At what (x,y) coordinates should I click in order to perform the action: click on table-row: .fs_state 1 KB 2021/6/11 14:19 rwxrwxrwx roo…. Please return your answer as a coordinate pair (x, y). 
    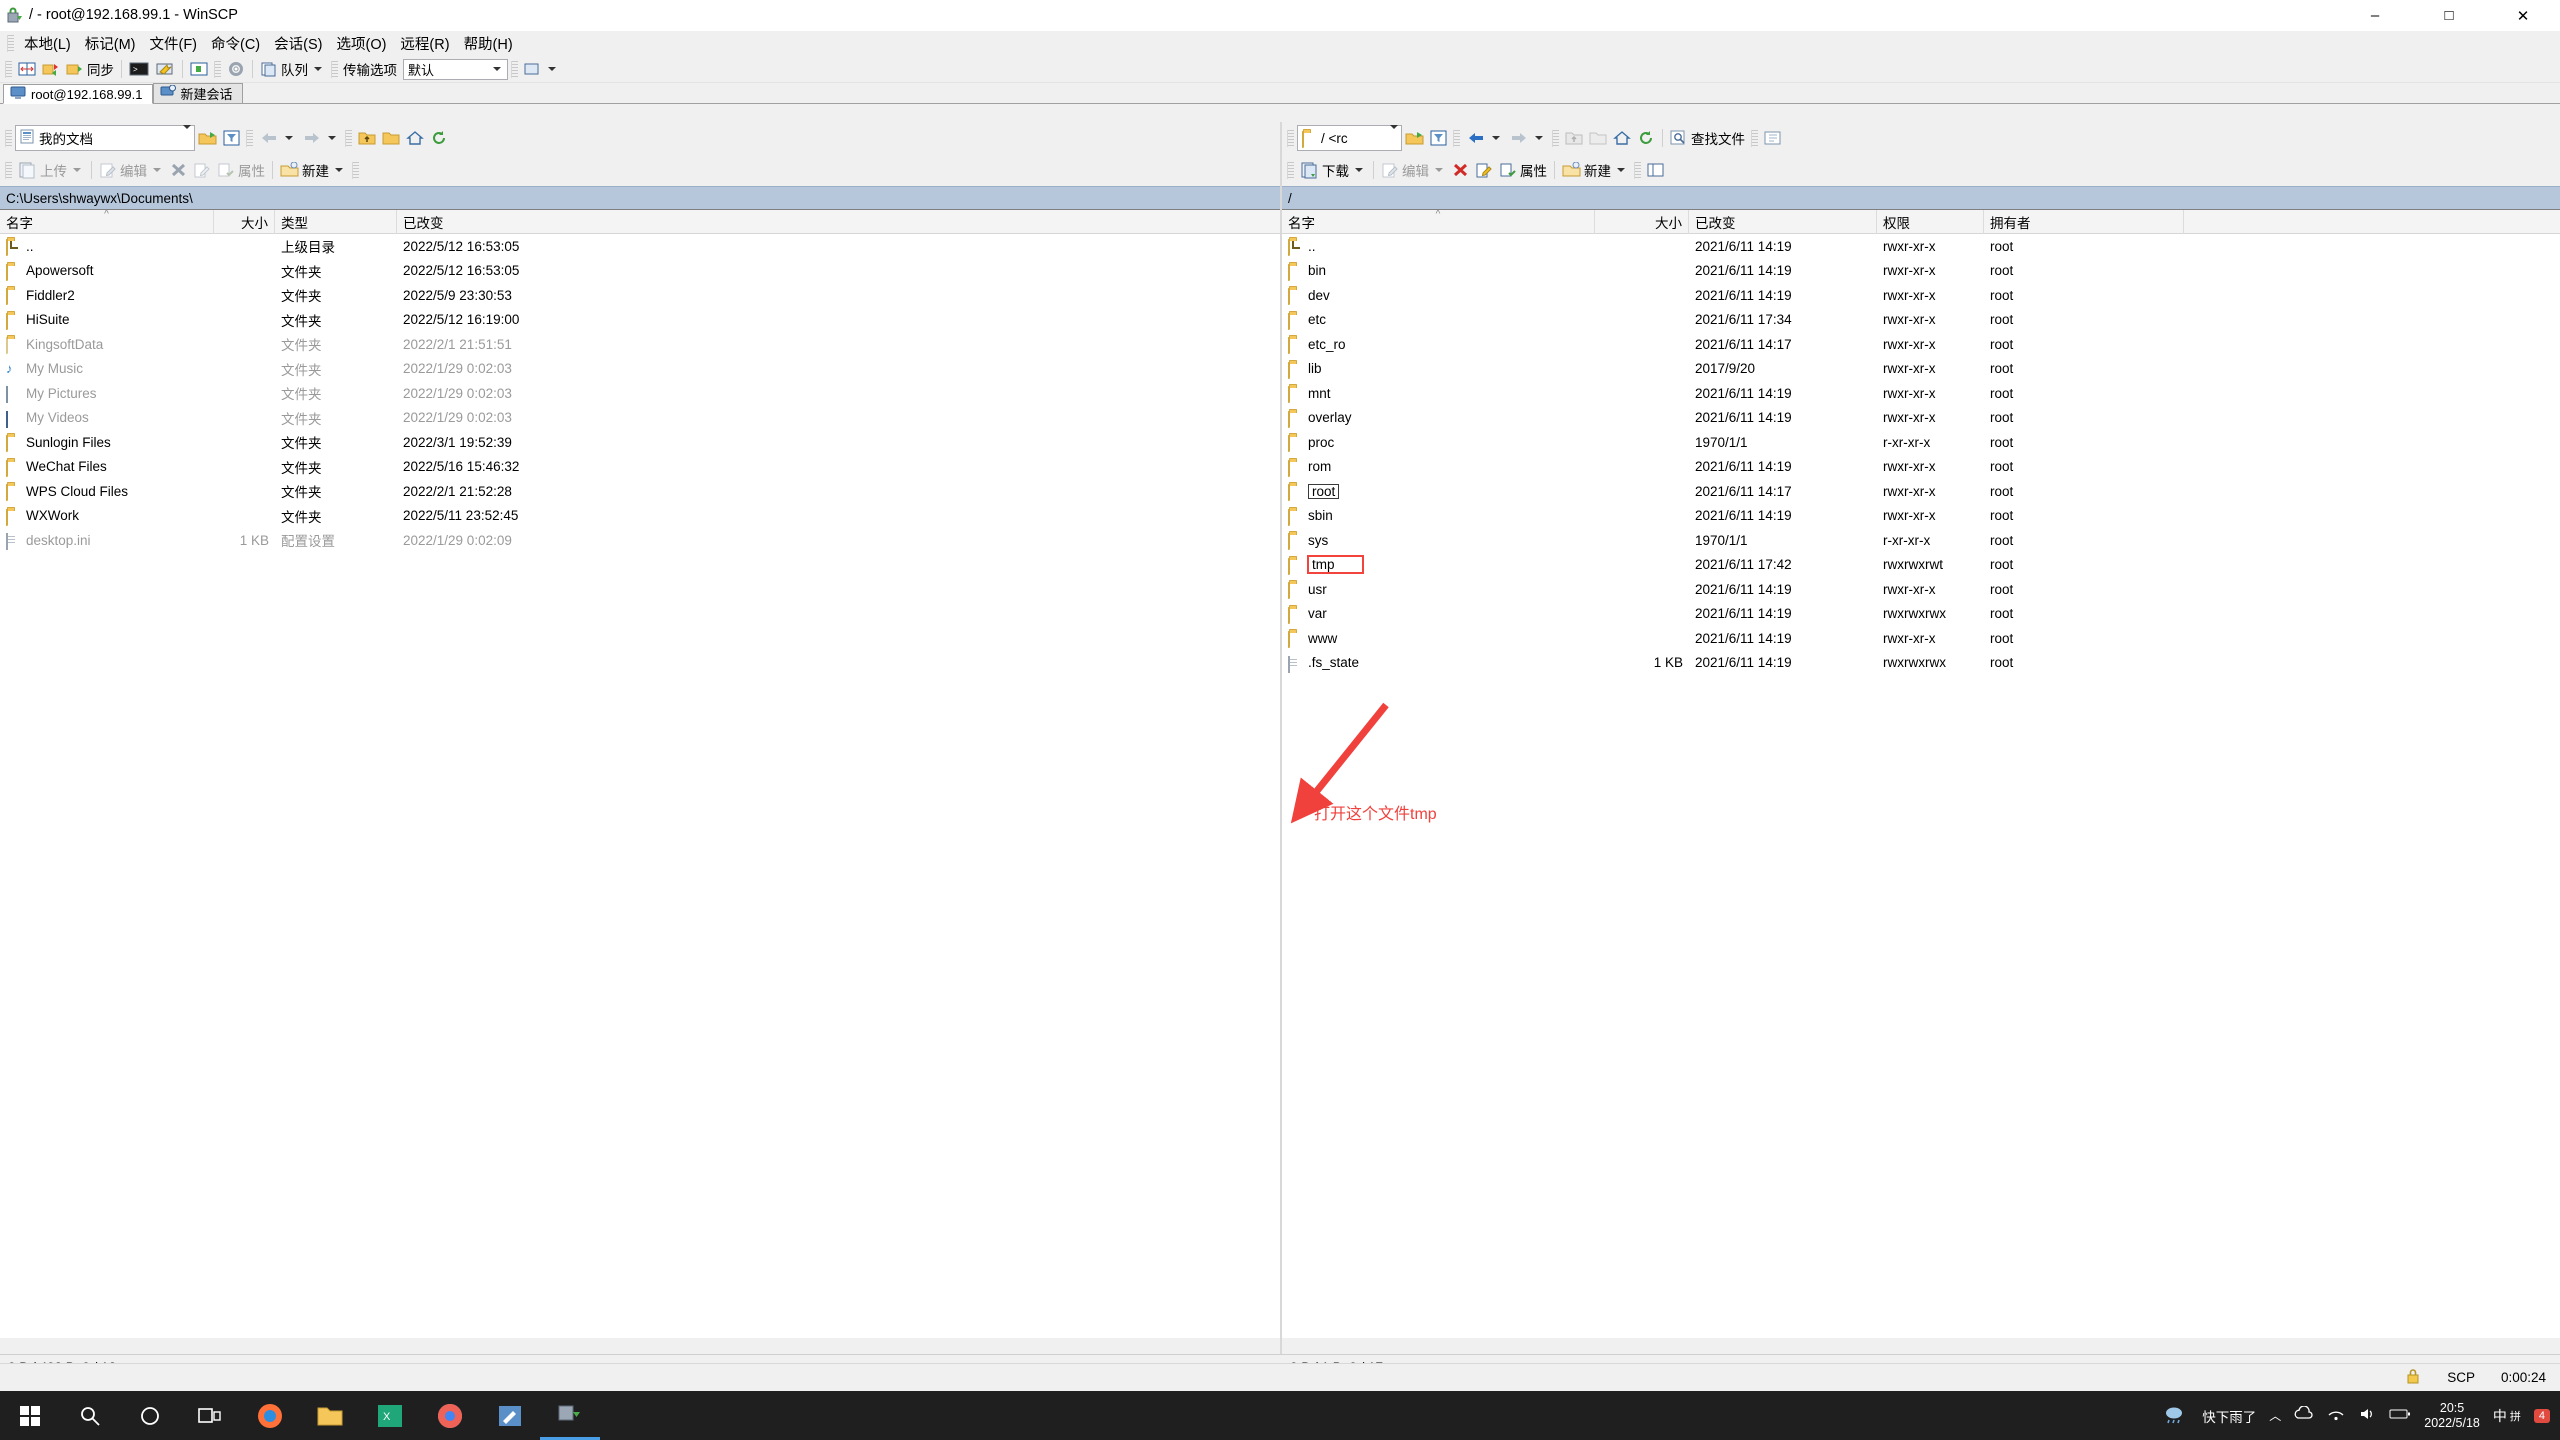
    Looking at the image, I should click on (1921, 663).